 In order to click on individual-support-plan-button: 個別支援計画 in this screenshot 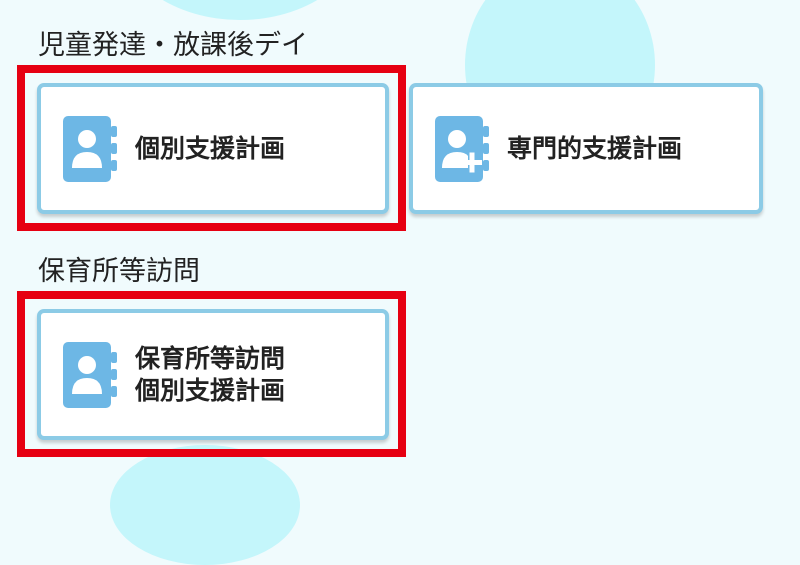, I will do `click(213, 148)`.